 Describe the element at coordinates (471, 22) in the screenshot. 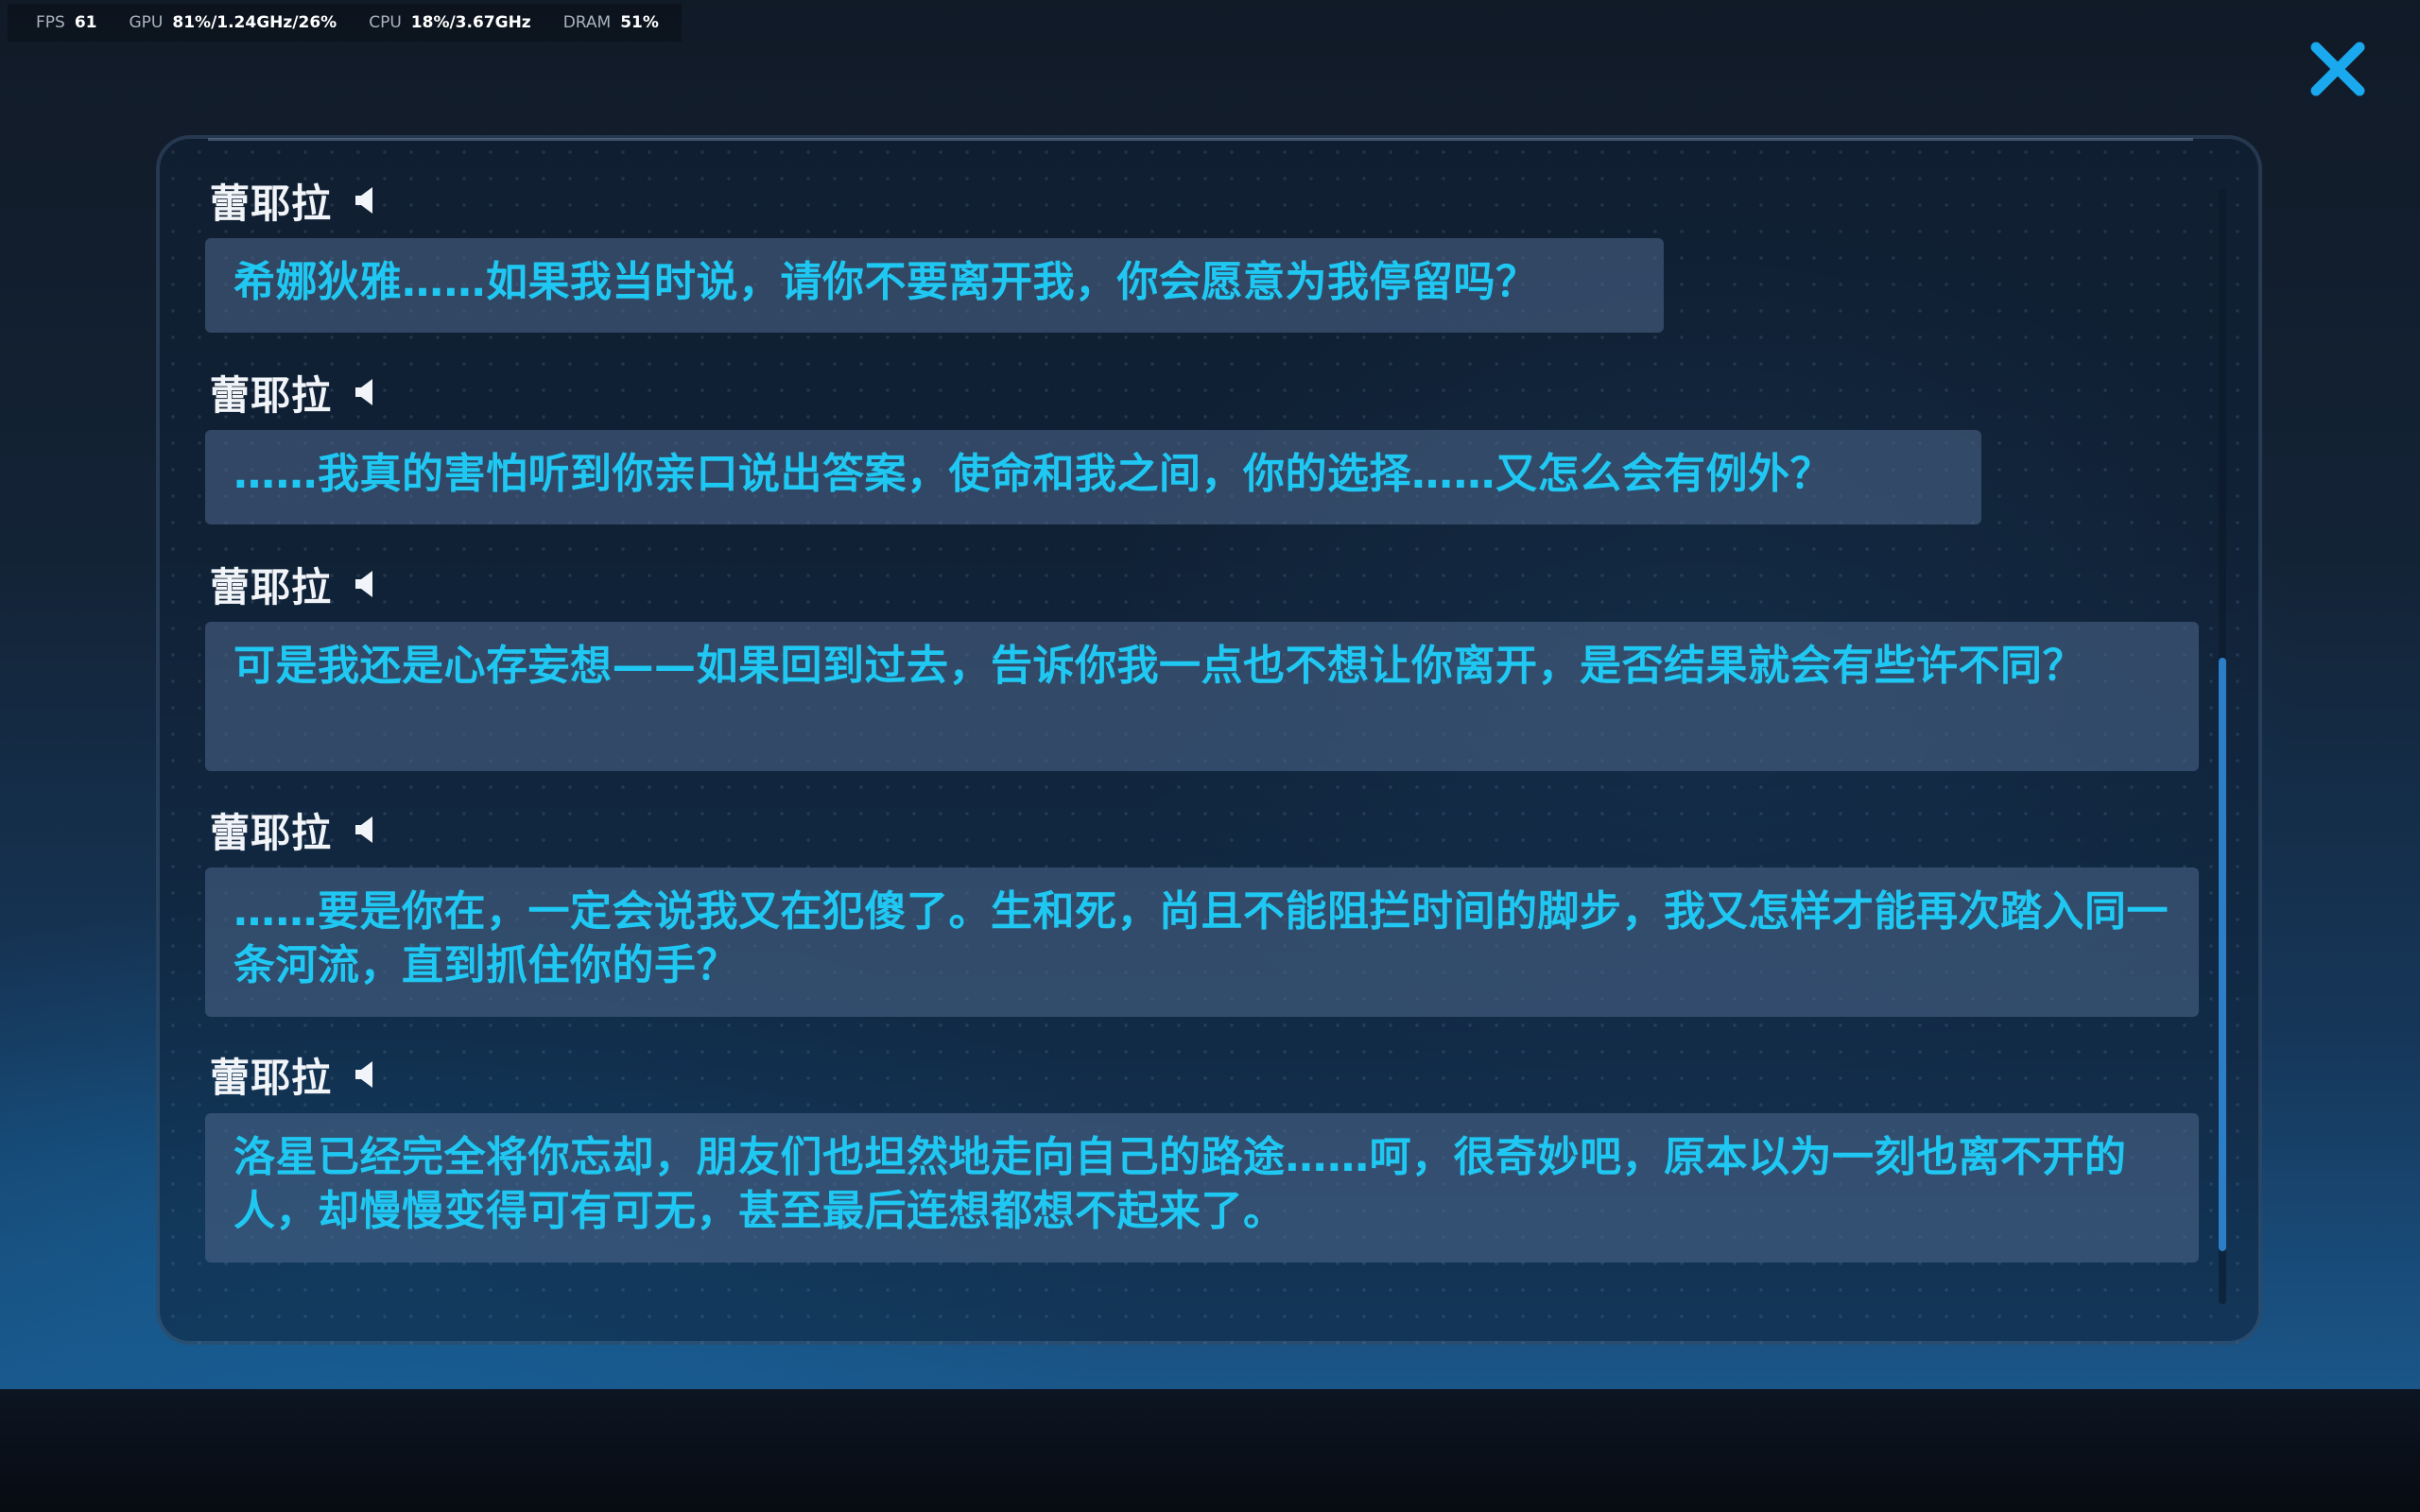

I see `cpu-value: 18%/3.67GHz` at that location.